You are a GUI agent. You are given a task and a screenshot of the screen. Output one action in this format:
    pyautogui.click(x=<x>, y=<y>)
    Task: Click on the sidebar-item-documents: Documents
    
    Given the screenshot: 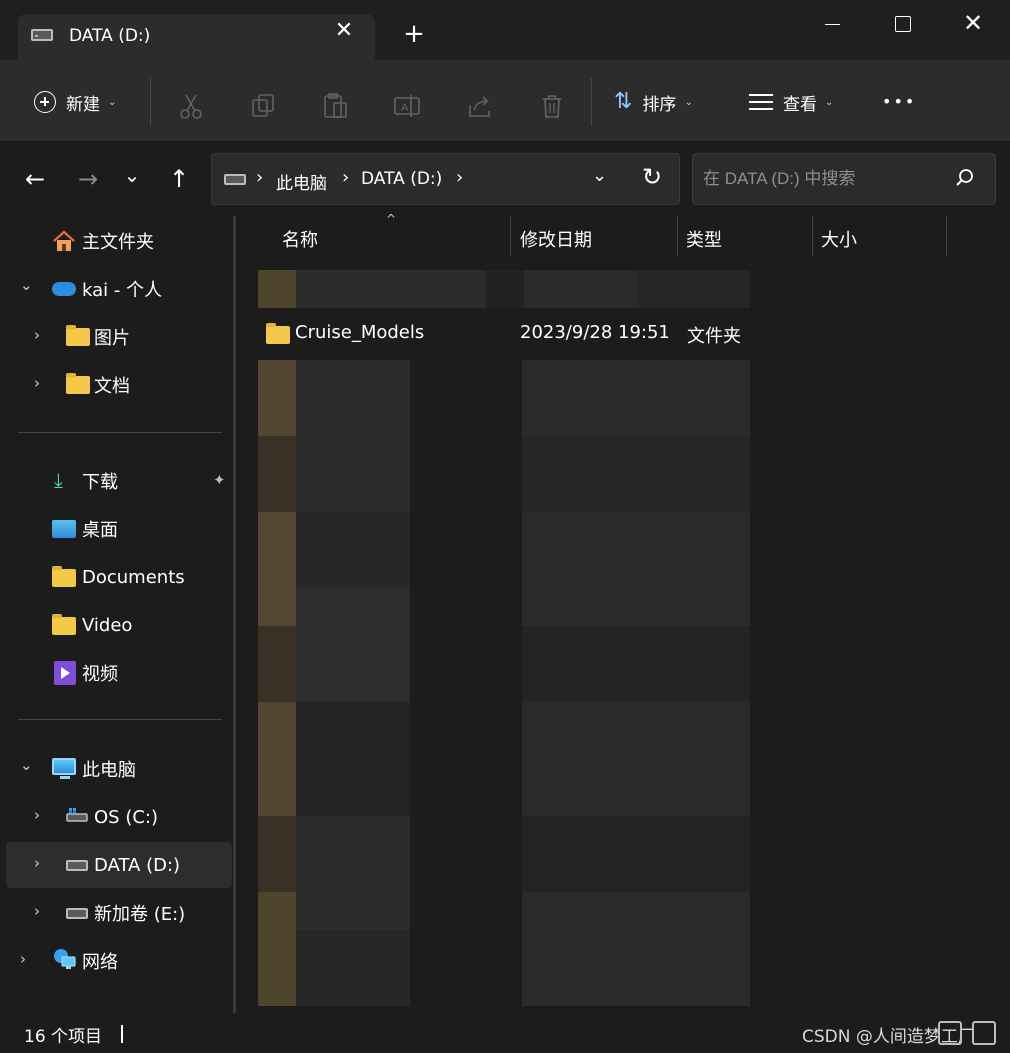 What is the action you would take?
    pyautogui.click(x=119, y=577)
    